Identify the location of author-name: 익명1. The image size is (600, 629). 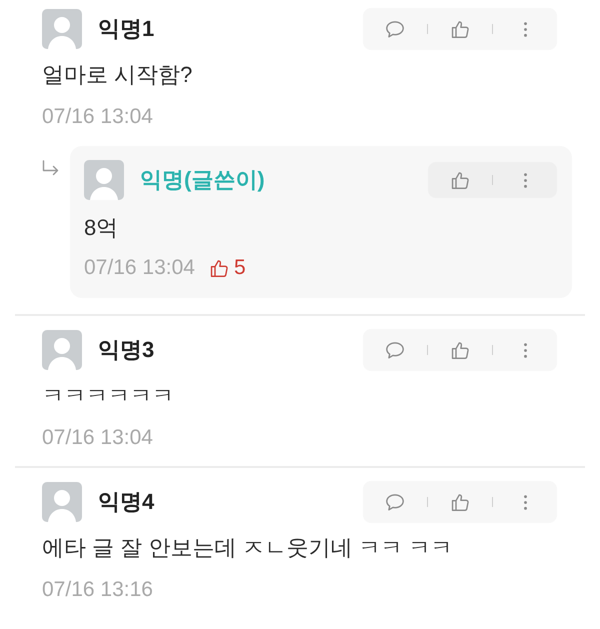
(126, 29).